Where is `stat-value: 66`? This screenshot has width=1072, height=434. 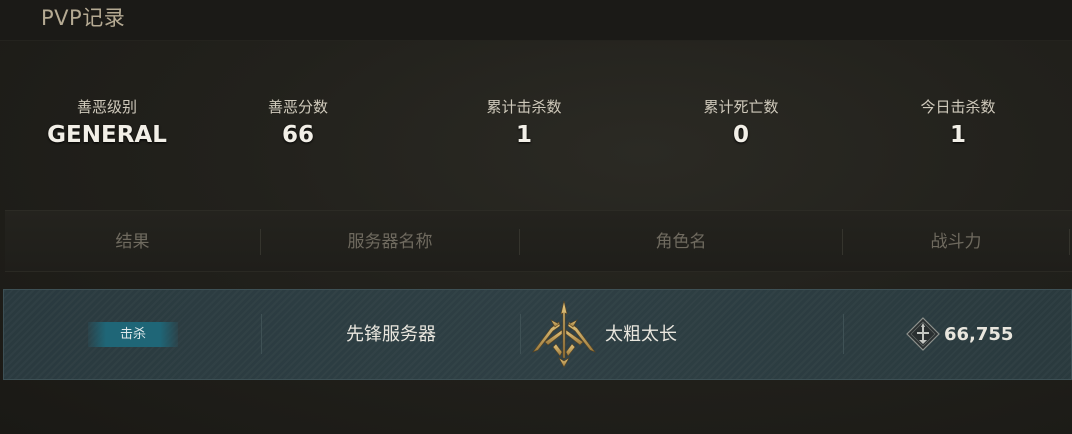 stat-value: 66 is located at coordinates (297, 135).